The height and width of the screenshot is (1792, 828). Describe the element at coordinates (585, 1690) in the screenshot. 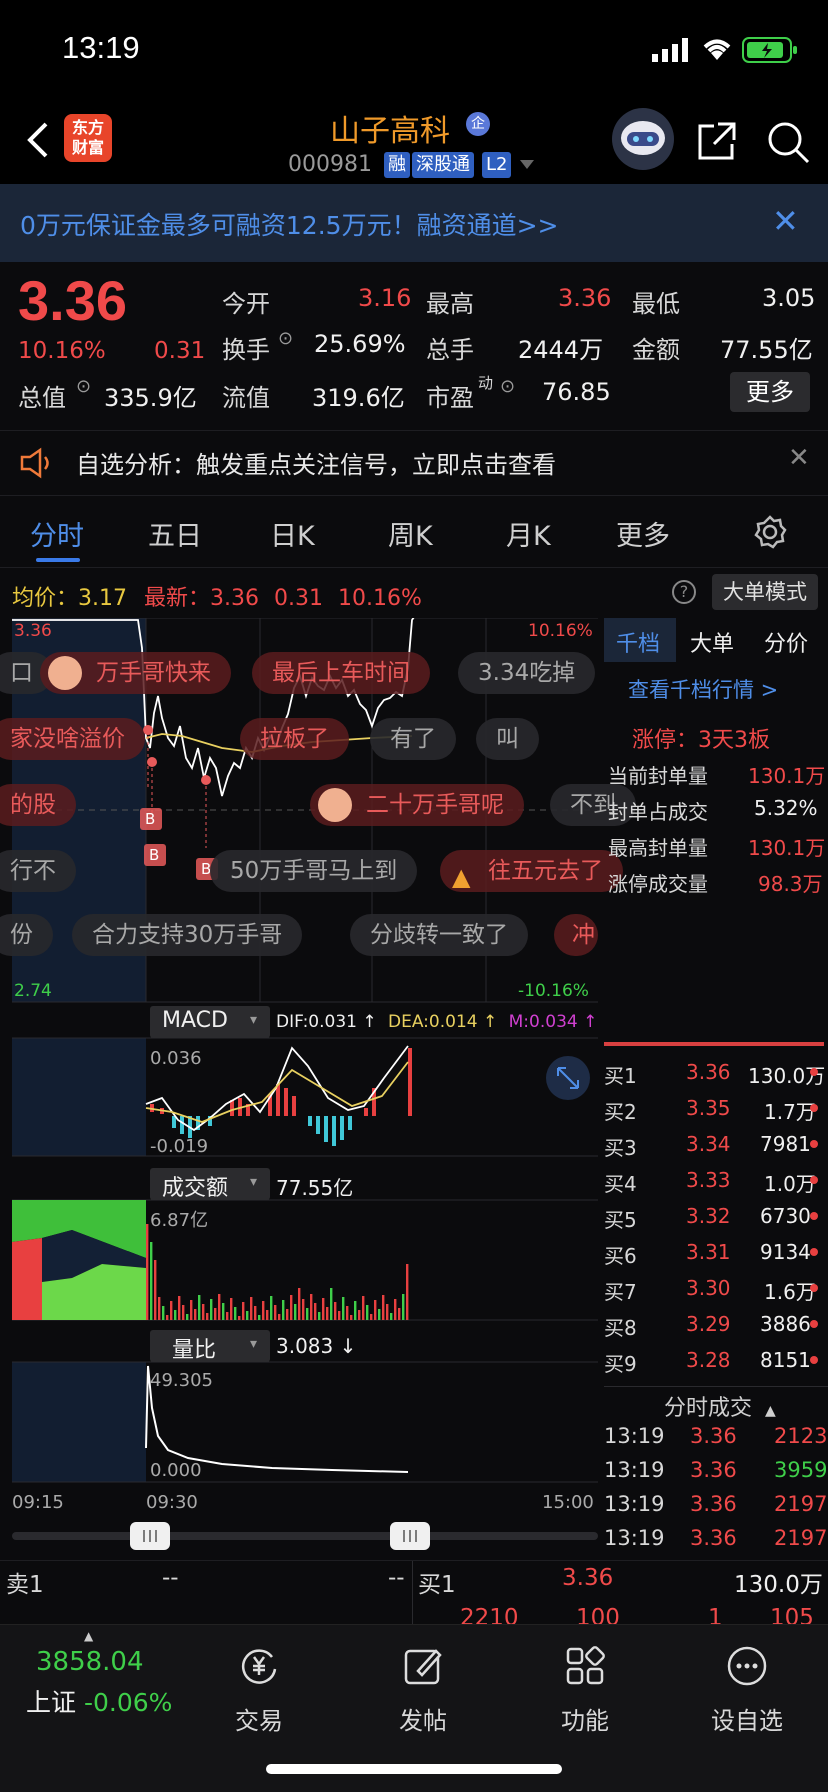

I see `nav-functions: 功能` at that location.